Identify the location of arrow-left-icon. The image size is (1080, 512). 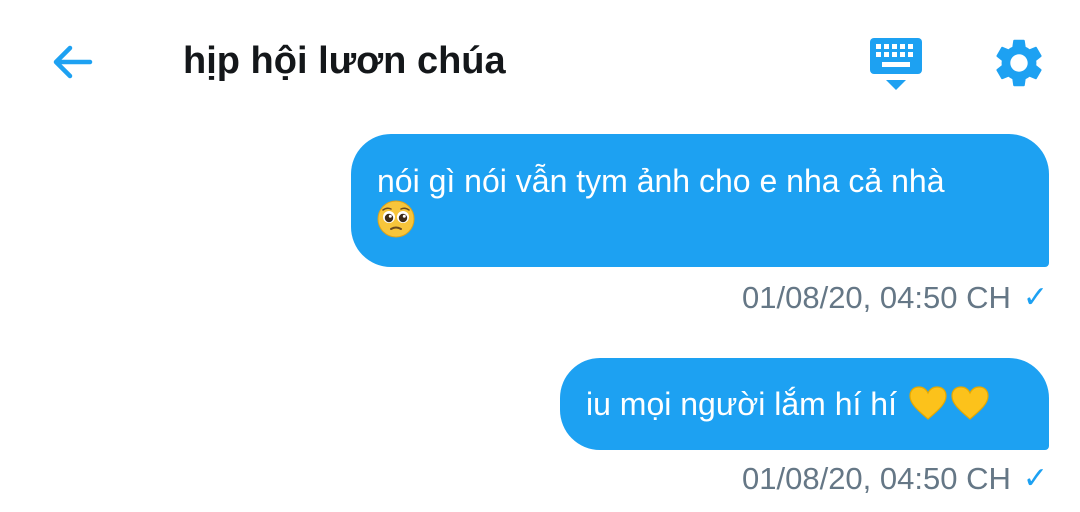
(73, 62).